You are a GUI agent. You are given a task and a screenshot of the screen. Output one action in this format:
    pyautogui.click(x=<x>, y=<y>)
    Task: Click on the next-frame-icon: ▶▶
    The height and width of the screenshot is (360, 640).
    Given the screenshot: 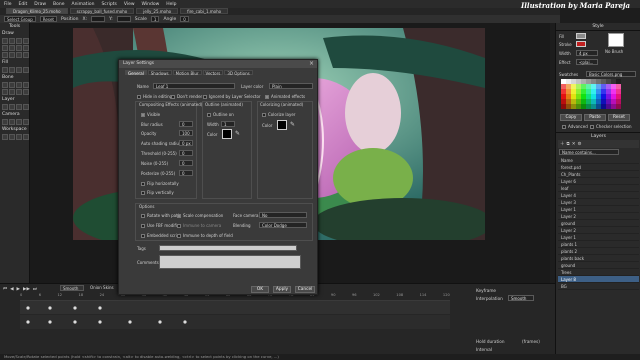 What is the action you would take?
    pyautogui.click(x=26, y=289)
    